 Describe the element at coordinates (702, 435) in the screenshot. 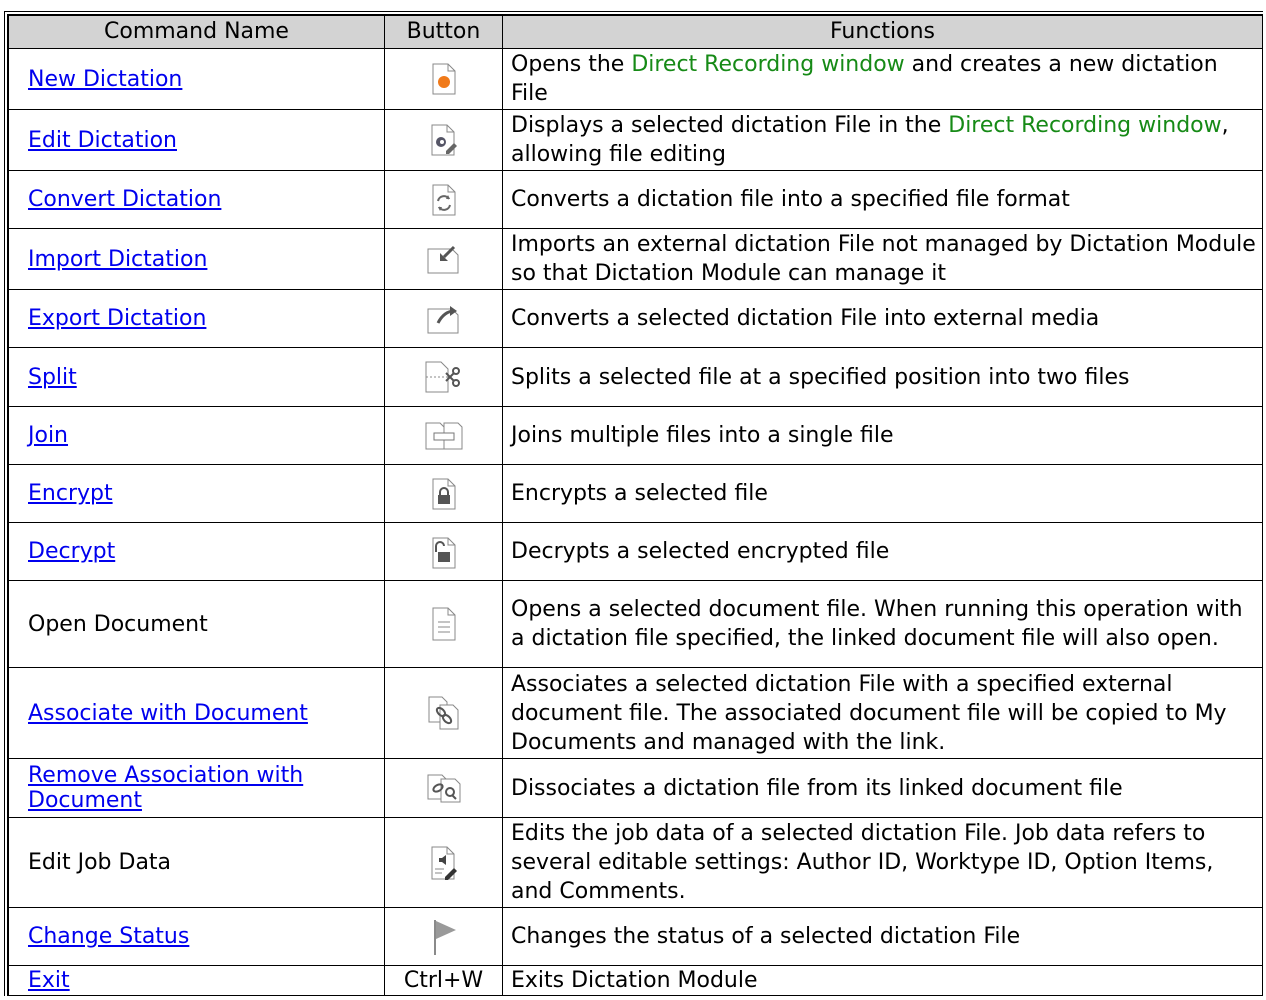

I see `description-text: Joins multiple files into a single file` at that location.